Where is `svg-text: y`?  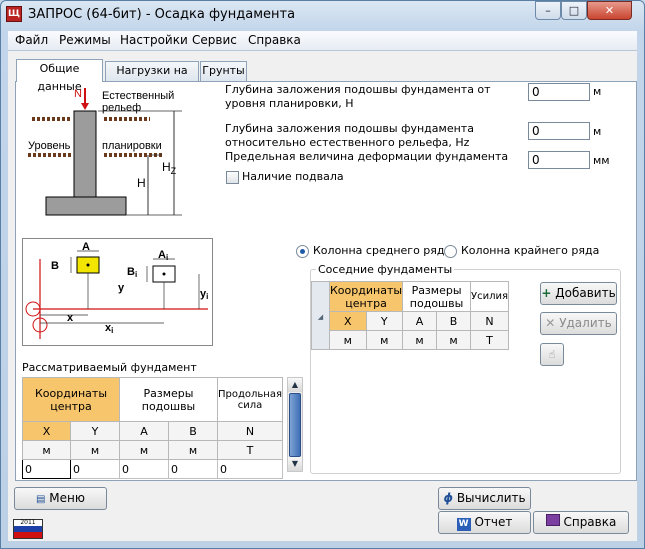
svg-text: y is located at coordinates (121, 288).